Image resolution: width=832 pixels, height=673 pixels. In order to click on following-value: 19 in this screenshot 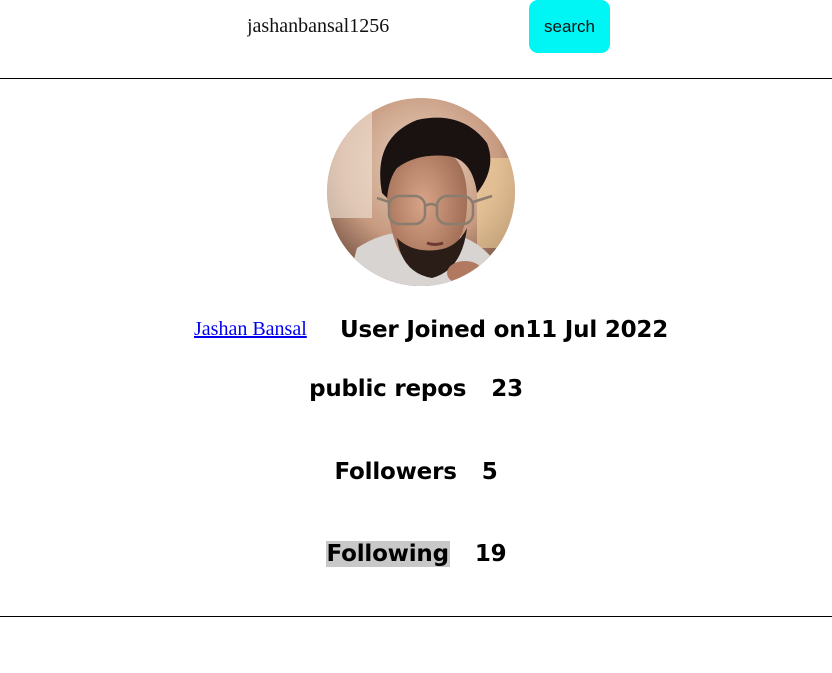, I will do `click(490, 554)`.